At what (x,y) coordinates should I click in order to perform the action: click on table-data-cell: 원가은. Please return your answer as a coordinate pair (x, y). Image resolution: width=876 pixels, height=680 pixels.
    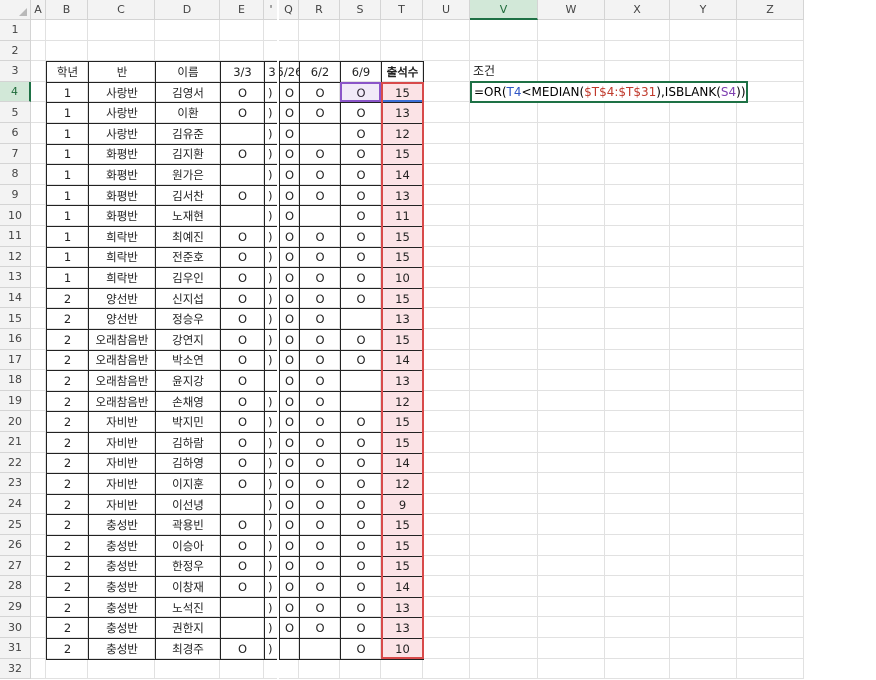
    Looking at the image, I should click on (188, 175).